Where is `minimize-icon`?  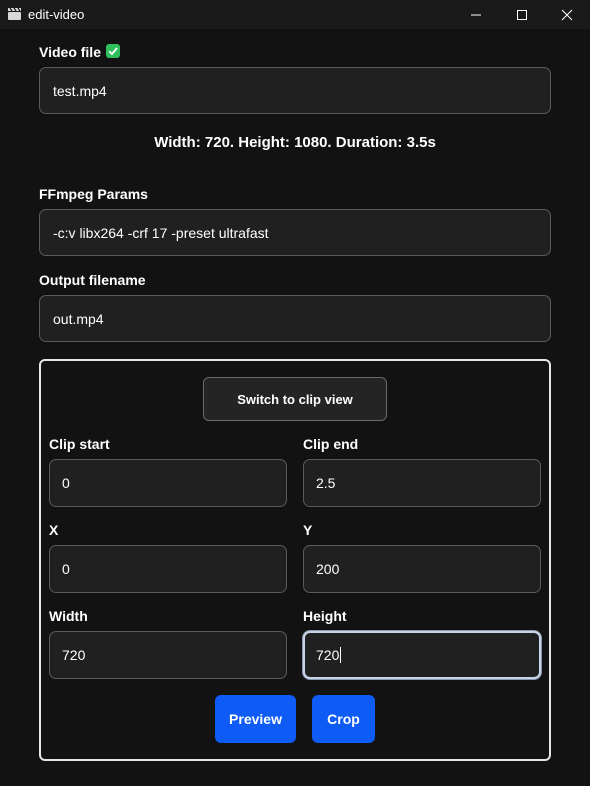 minimize-icon is located at coordinates (476, 14).